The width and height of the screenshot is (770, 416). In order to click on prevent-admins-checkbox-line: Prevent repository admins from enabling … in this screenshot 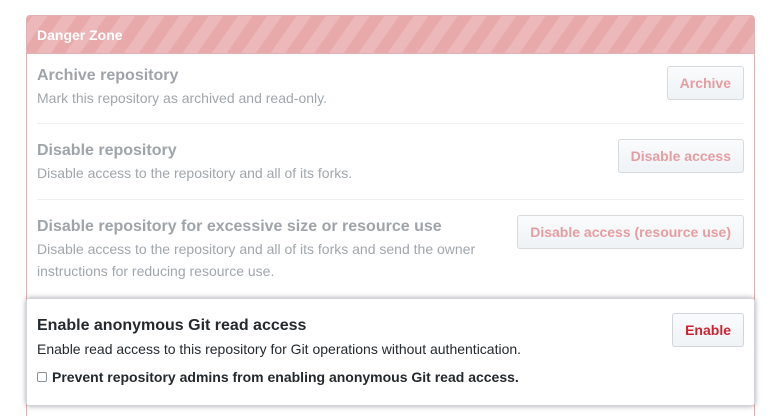, I will do `click(278, 377)`.